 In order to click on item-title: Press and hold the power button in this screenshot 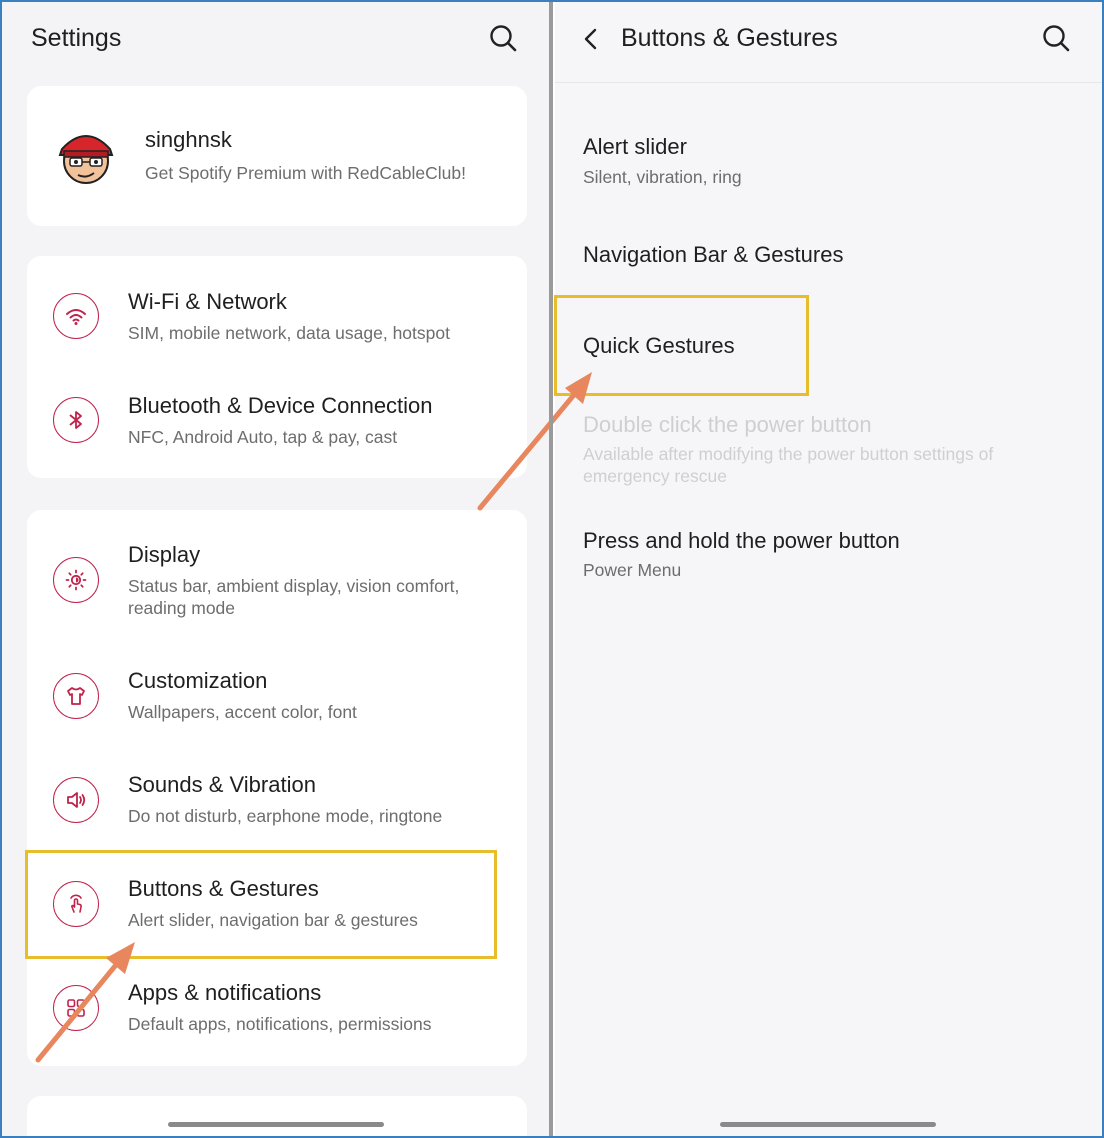, I will do `click(741, 540)`.